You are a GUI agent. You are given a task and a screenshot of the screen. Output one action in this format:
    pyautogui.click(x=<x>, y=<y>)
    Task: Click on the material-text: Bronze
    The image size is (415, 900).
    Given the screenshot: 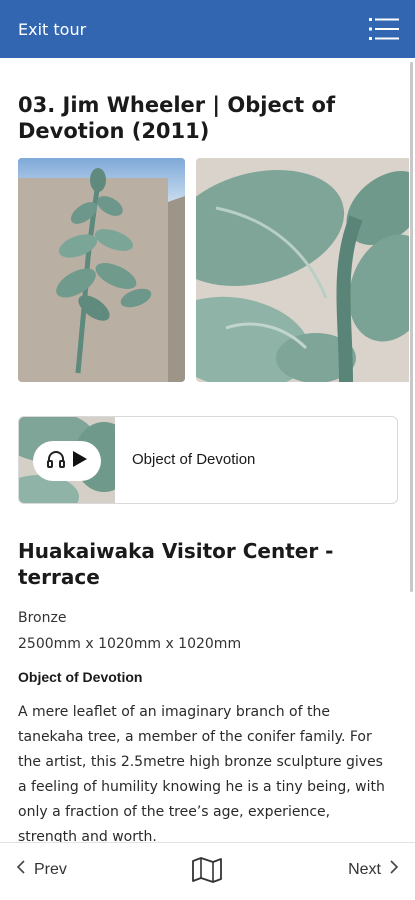 What is the action you would take?
    pyautogui.click(x=42, y=618)
    